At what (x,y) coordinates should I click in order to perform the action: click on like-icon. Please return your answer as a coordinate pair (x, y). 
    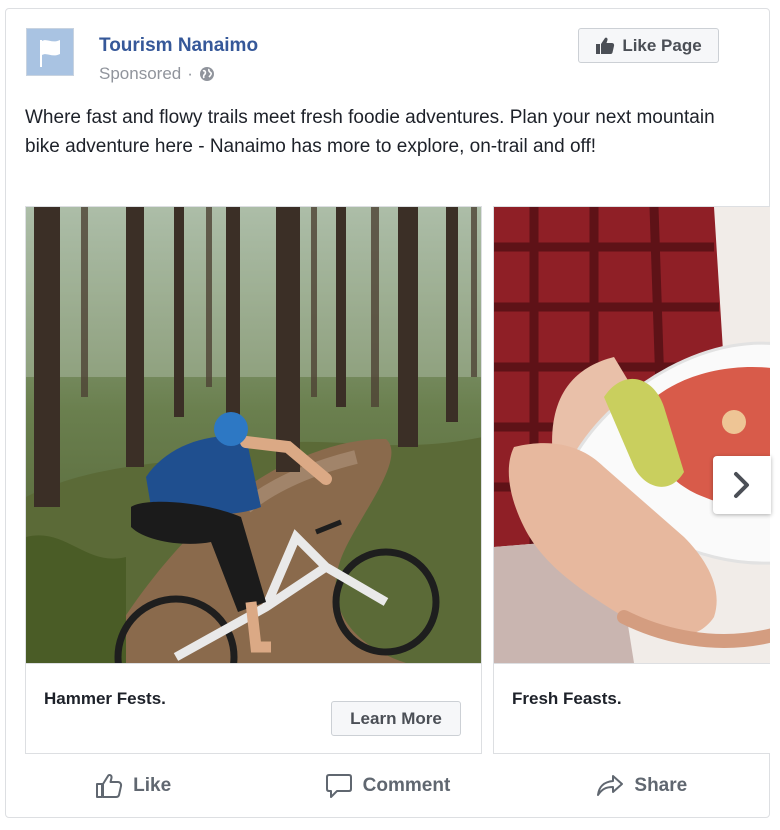
    Looking at the image, I should click on (109, 785).